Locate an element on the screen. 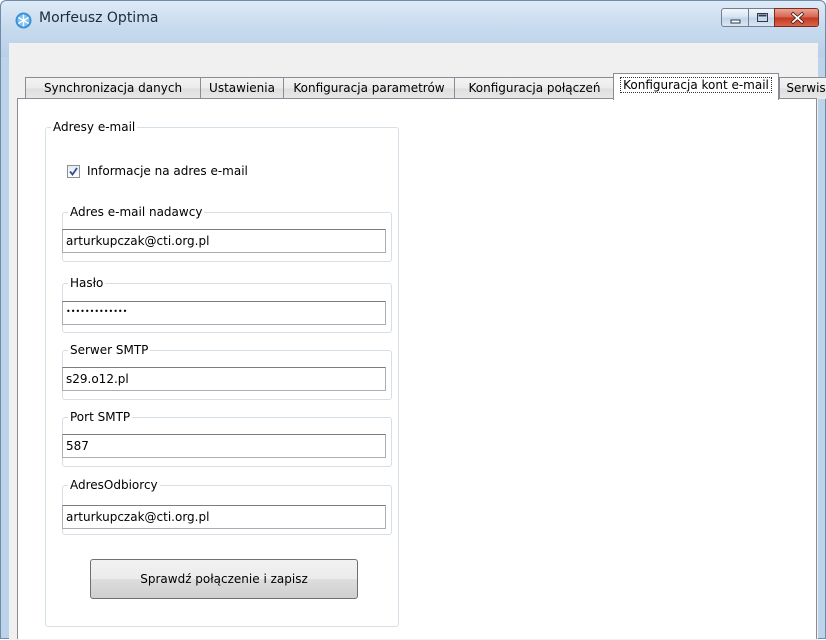 This screenshot has height=640, width=826. tab-ustawienia: Ustawienia is located at coordinates (242, 88).